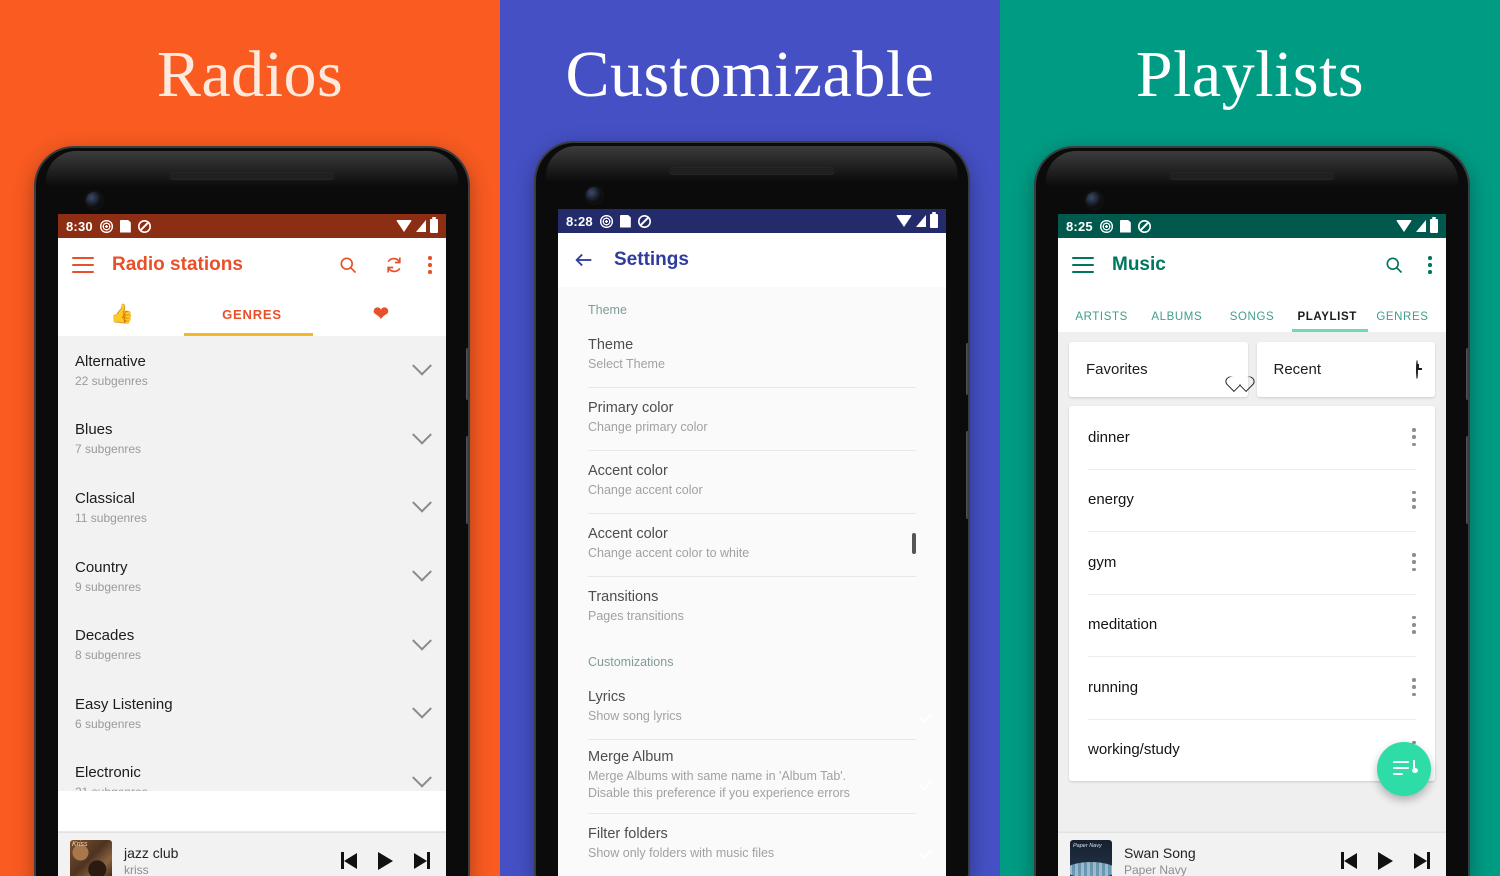 The image size is (1500, 876). What do you see at coordinates (394, 265) in the screenshot?
I see `refresh-icon` at bounding box center [394, 265].